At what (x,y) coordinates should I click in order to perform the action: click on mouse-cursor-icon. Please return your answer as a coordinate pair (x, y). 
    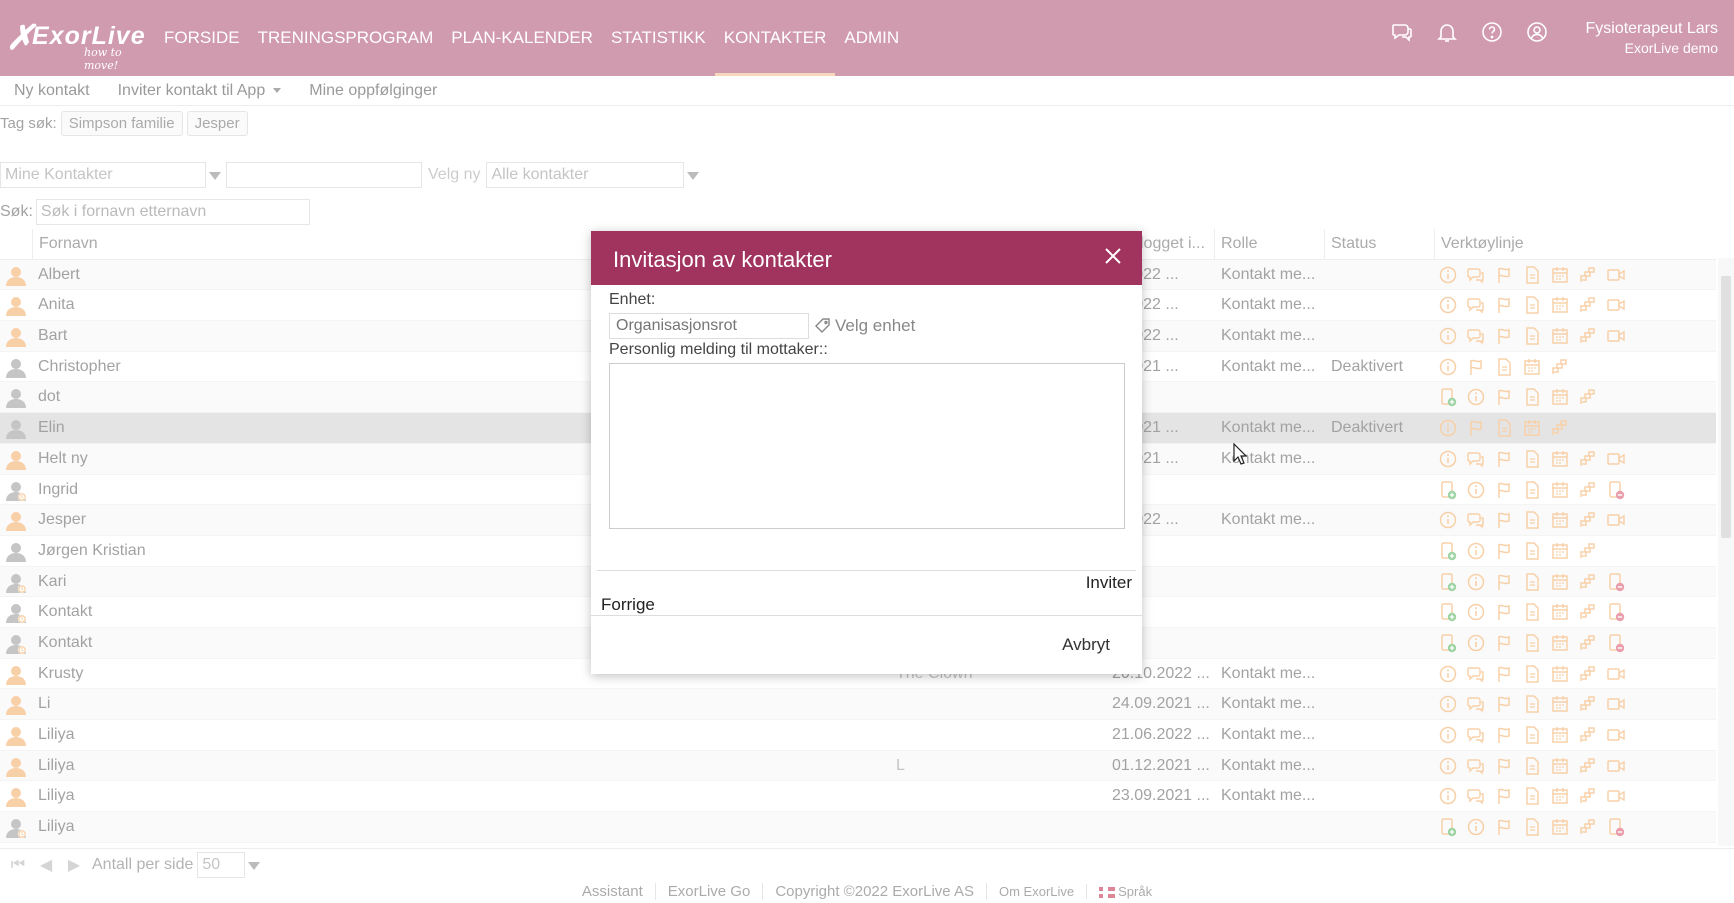
    Looking at the image, I should click on (1240, 454).